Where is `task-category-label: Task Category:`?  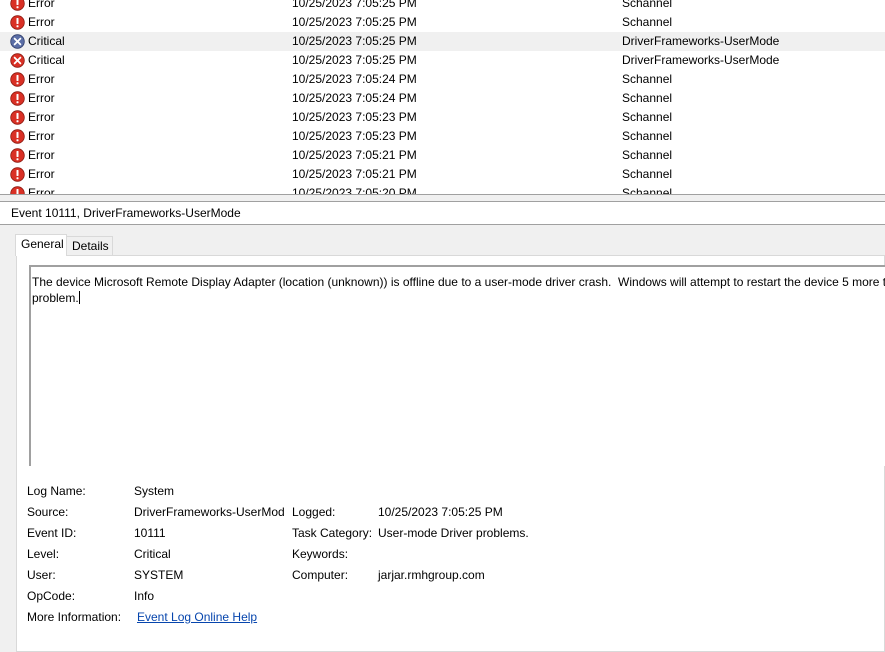 task-category-label: Task Category: is located at coordinates (332, 533).